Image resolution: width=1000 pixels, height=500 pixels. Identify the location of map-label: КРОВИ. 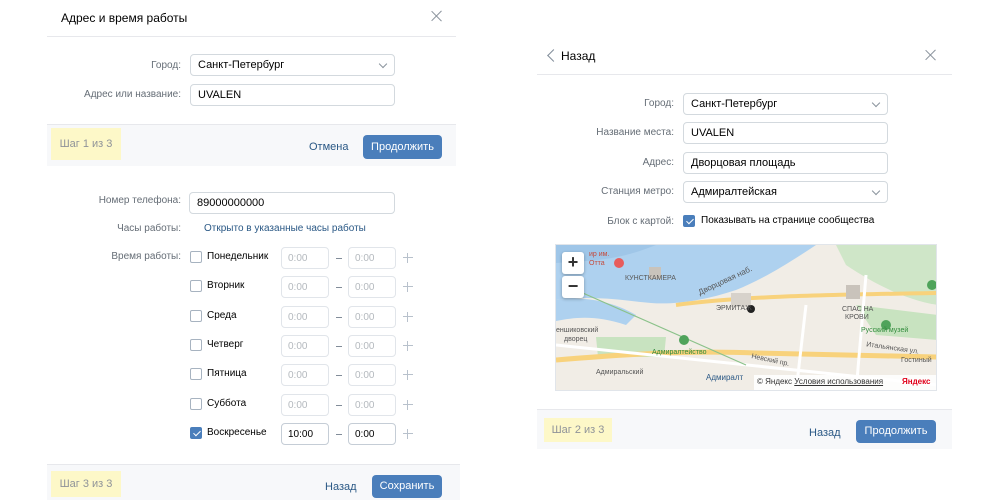
(857, 317).